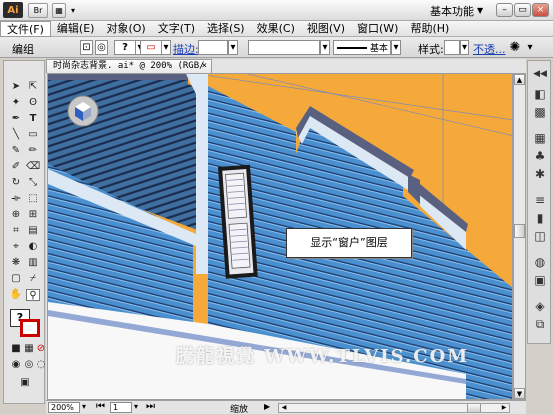 The width and height of the screenshot is (553, 415). Describe the element at coordinates (64, 407) in the screenshot. I see `zoom-field: 200%` at that location.